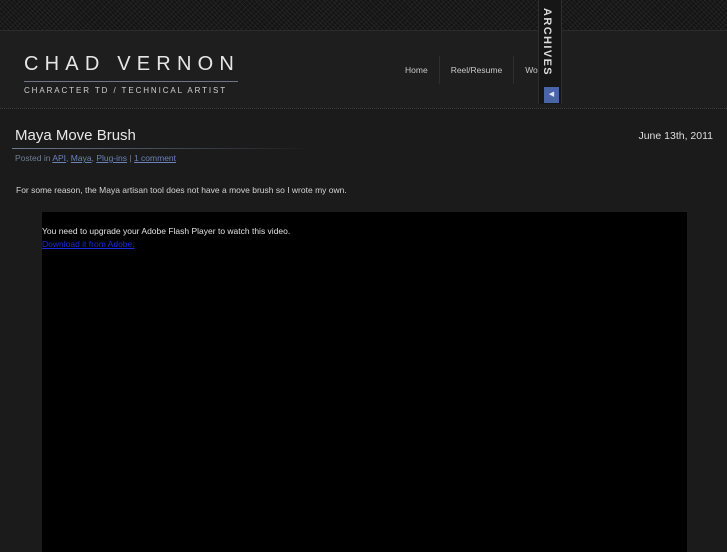  Describe the element at coordinates (126, 90) in the screenshot. I see `site-tagline: CHARACTER TD / TECHNICAL ARTIST` at that location.